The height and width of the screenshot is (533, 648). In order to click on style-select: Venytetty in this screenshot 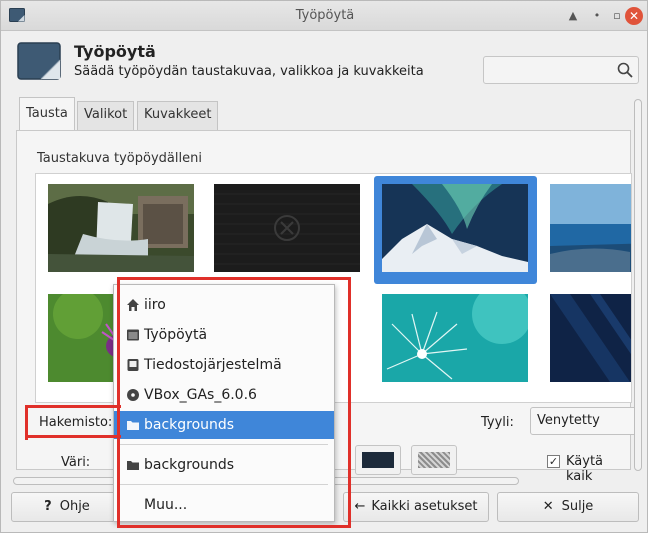, I will do `click(585, 421)`.